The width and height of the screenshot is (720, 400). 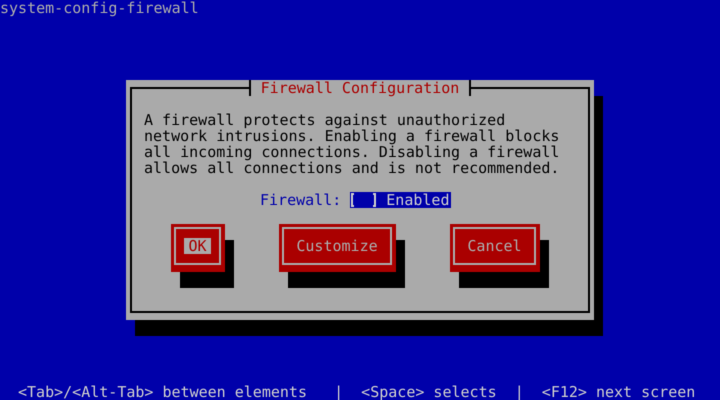 I want to click on dialog-button: Cancel, so click(x=495, y=248).